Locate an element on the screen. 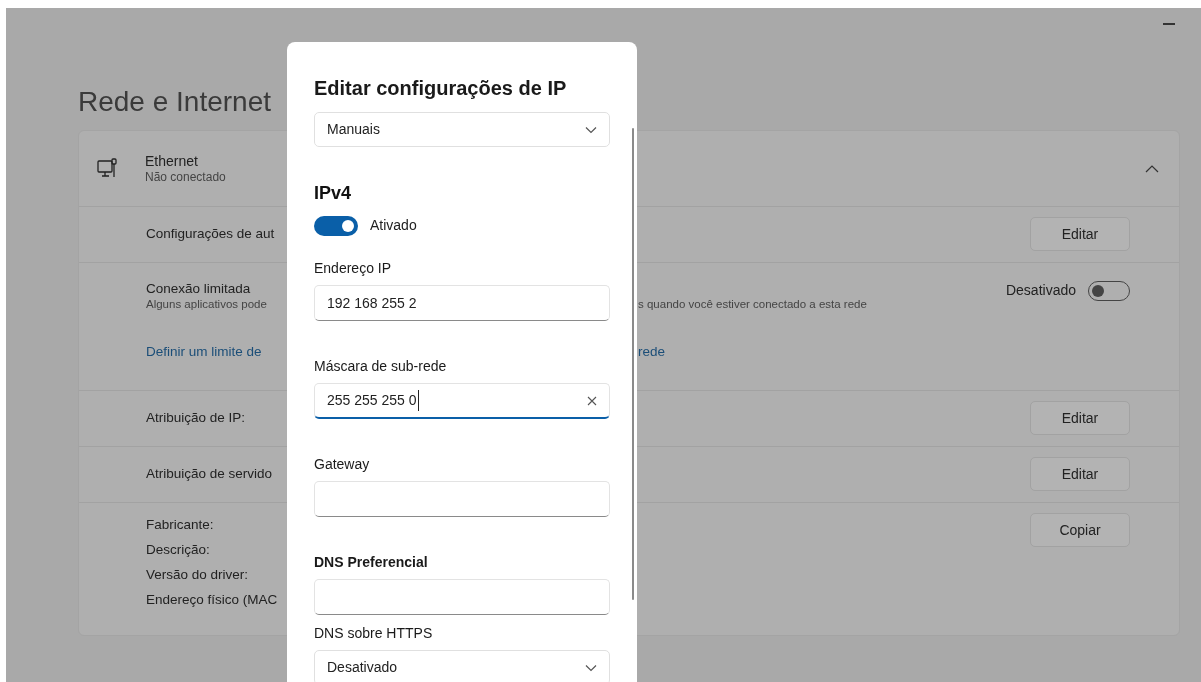 This screenshot has width=1201, height=682. field-label: Máscara de sub-rede is located at coordinates (380, 366).